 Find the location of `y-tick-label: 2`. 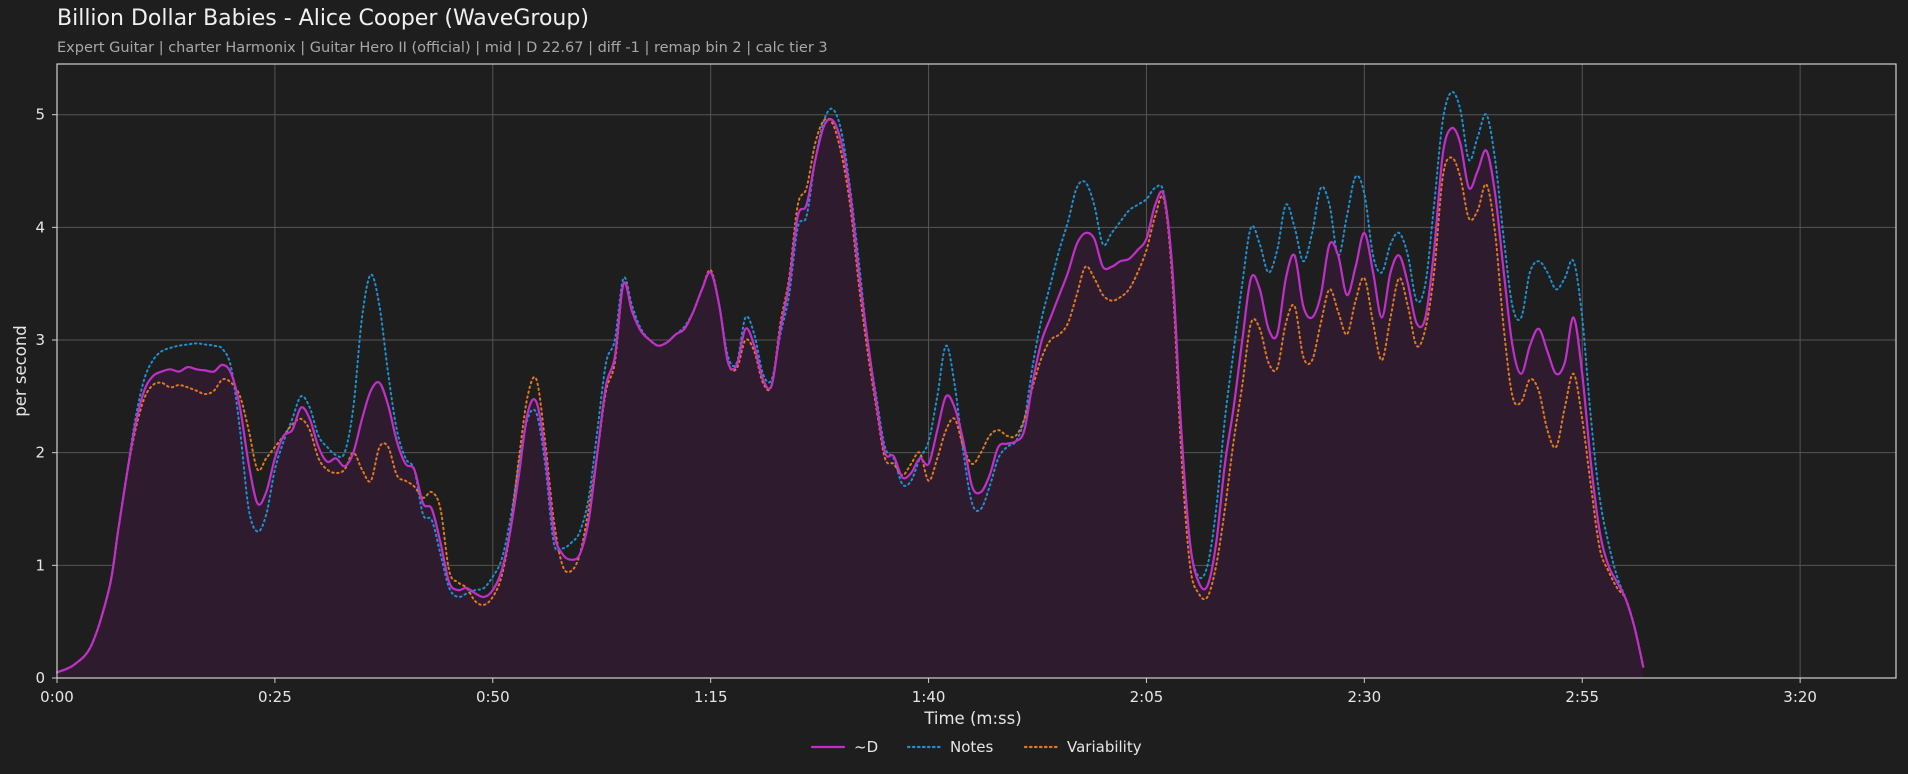

y-tick-label: 2 is located at coordinates (40, 453).